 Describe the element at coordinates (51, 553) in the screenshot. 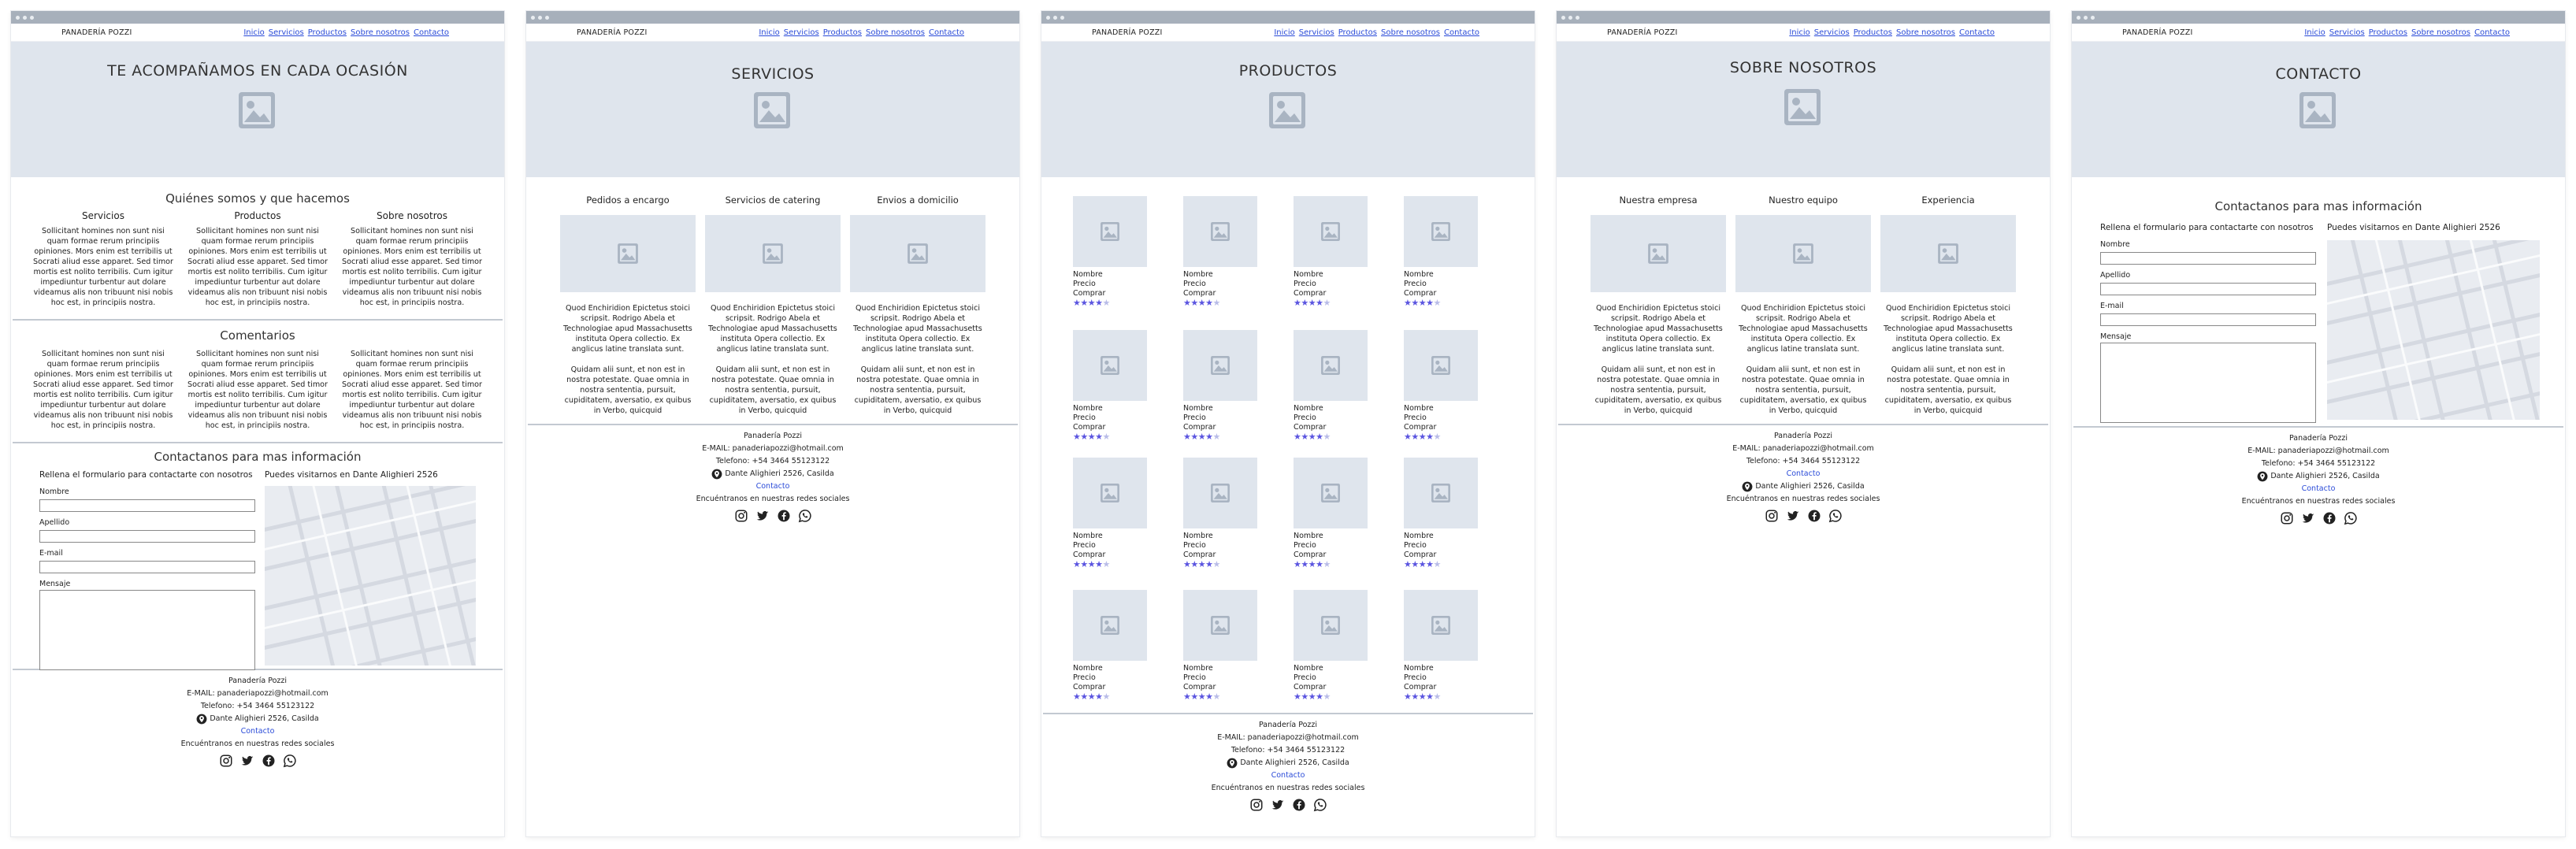

I see `email-label: E-mail` at that location.